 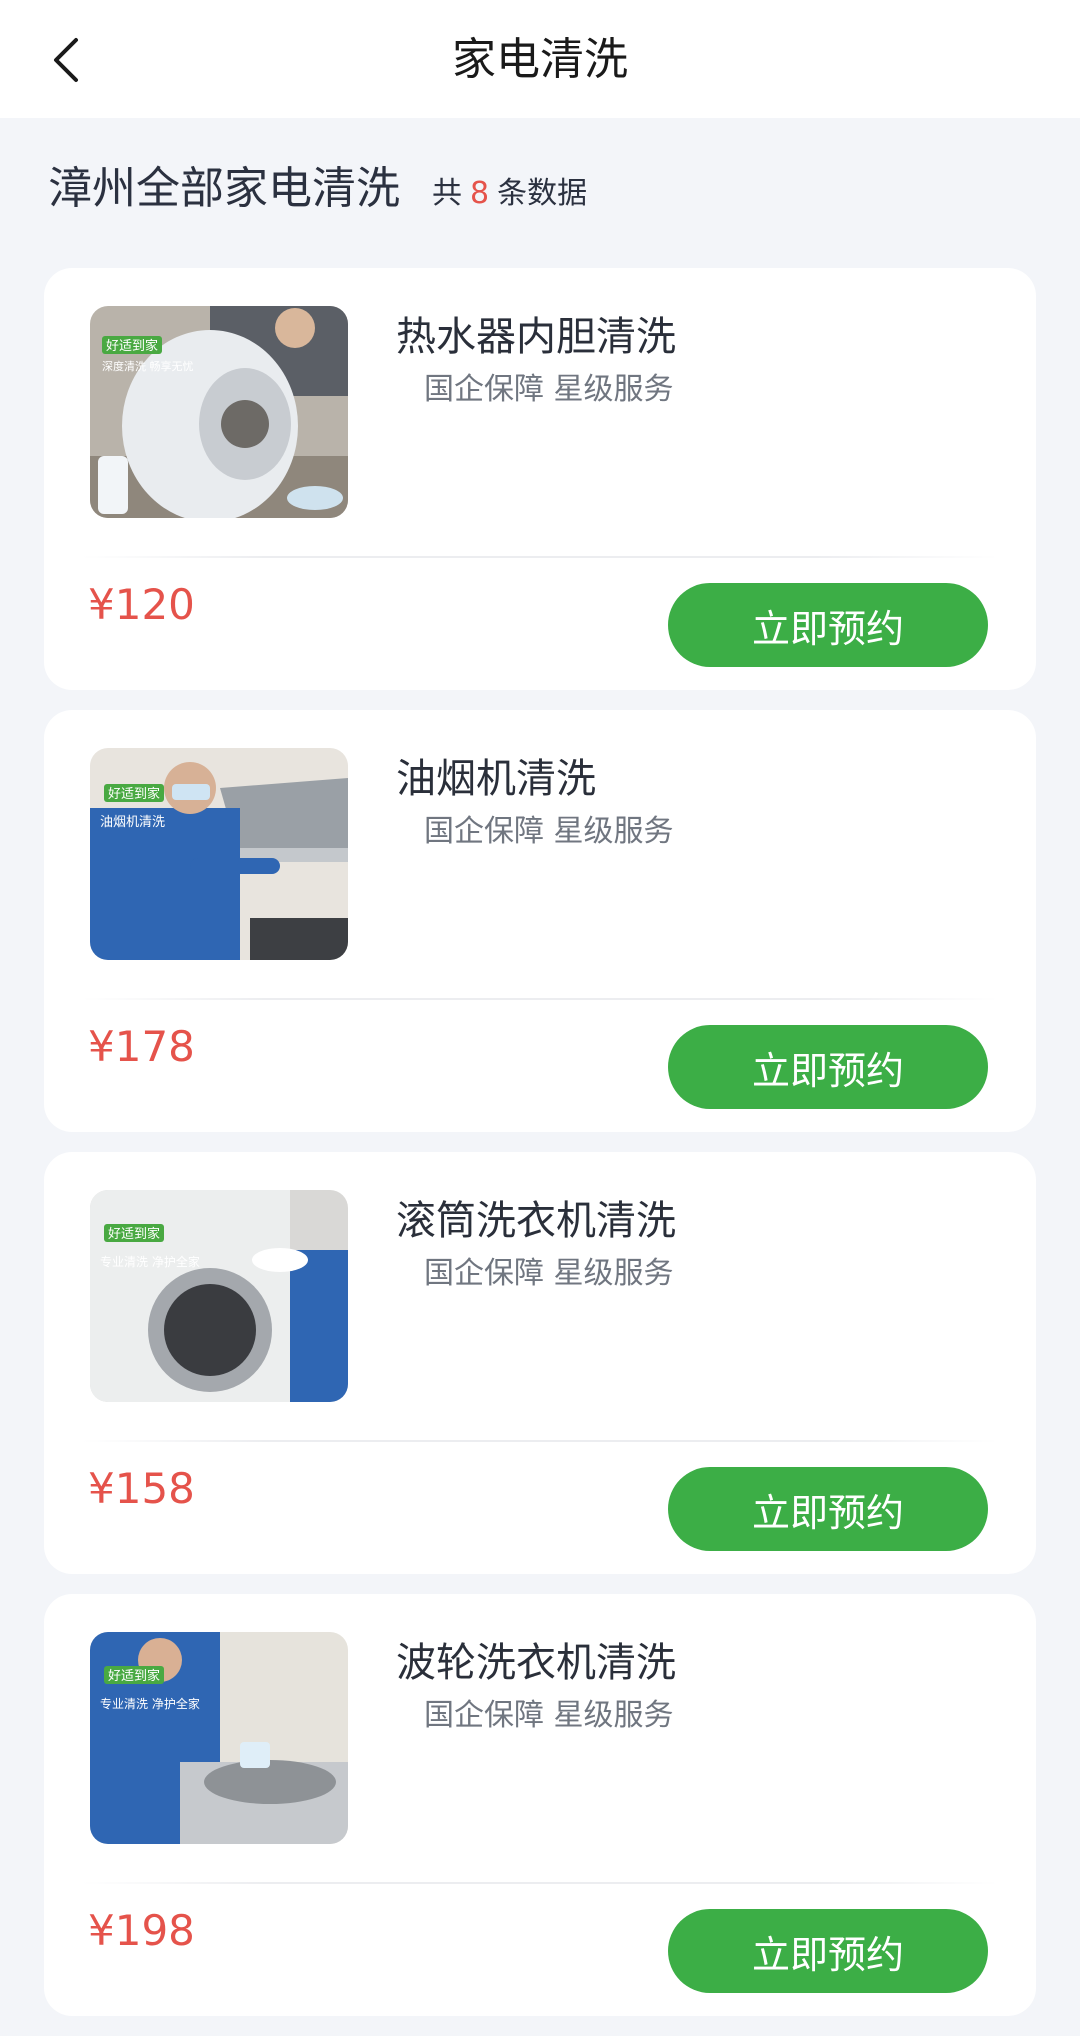 I want to click on result-count: 共 8 条数据, so click(x=509, y=190).